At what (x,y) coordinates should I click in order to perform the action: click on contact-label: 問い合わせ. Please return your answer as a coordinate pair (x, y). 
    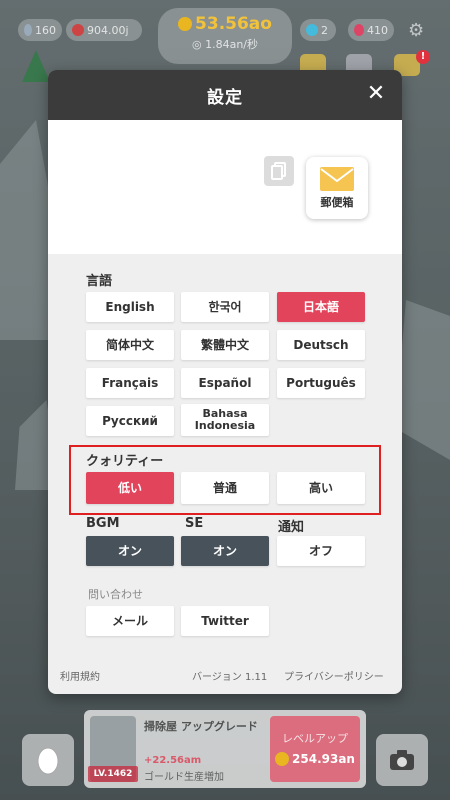
    Looking at the image, I should click on (115, 594).